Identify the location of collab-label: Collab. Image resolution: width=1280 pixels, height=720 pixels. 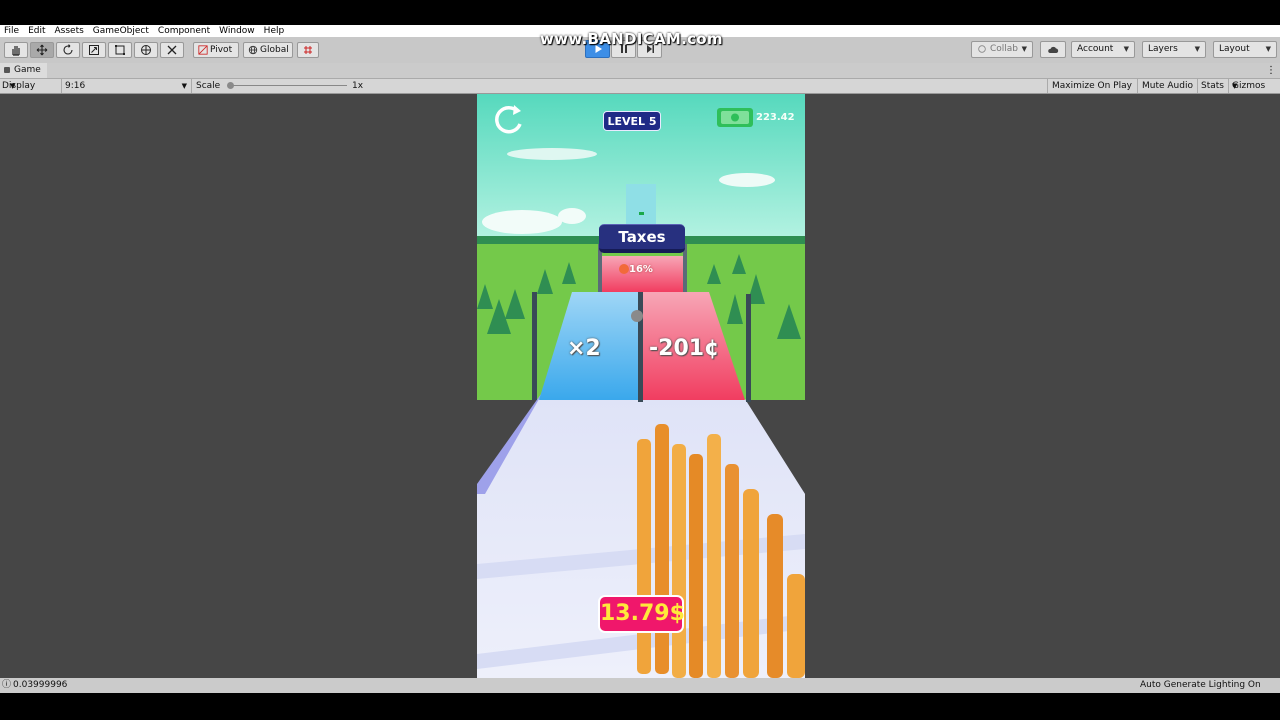
(1004, 49).